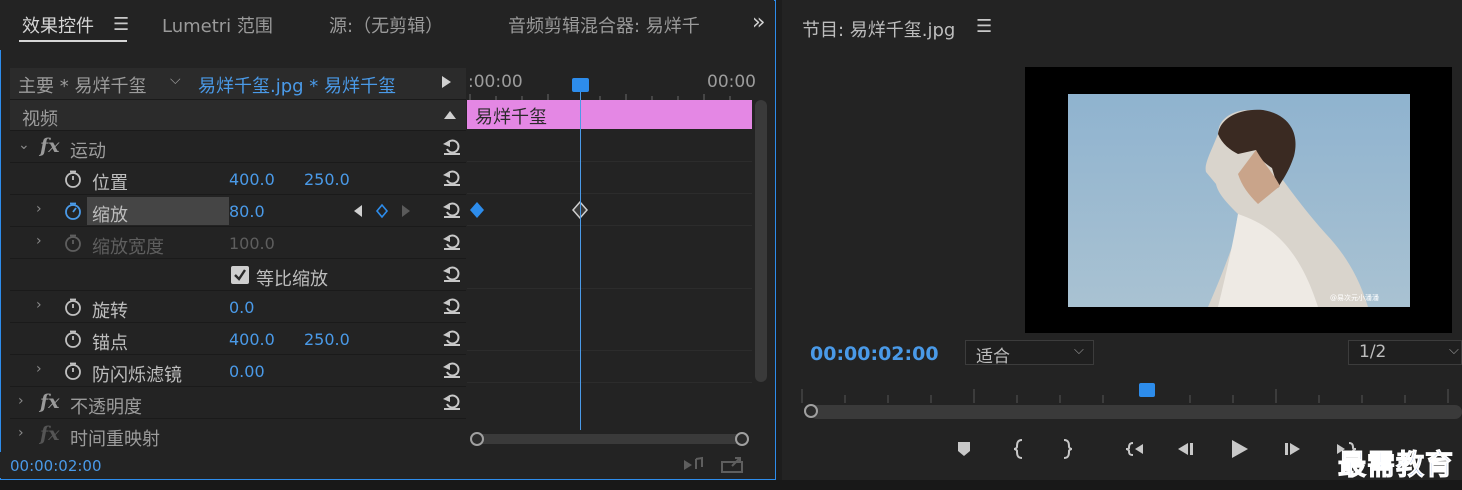 The height and width of the screenshot is (490, 1462). Describe the element at coordinates (478, 210) in the screenshot. I see `keyframe-start-icon` at that location.